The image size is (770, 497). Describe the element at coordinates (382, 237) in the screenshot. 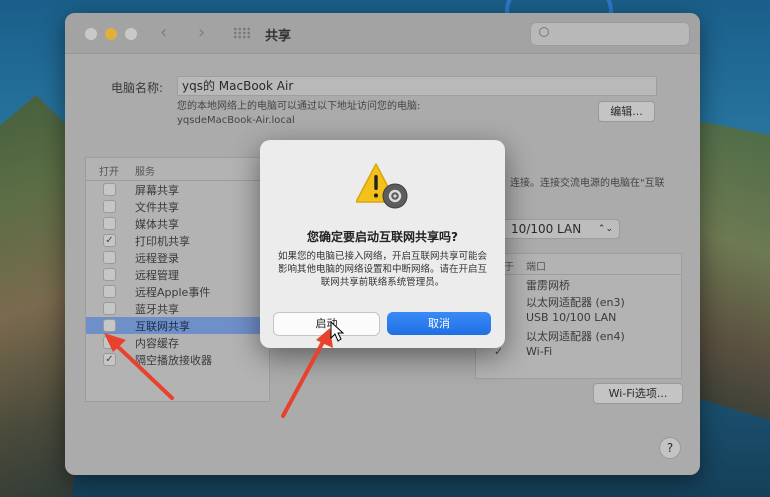

I see `alert-title: 您确定要启动互联网共享吗?` at that location.